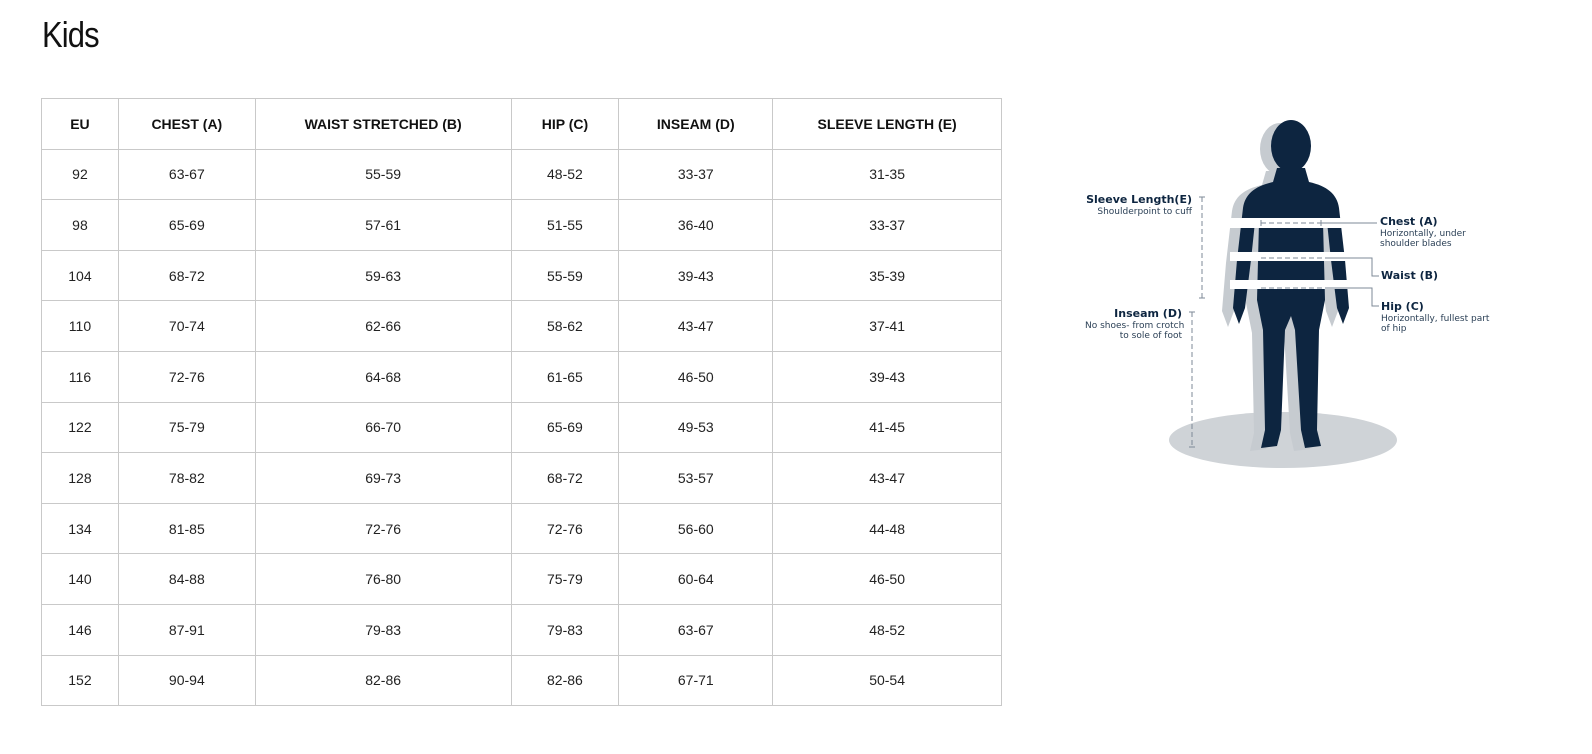 Image resolution: width=1592 pixels, height=754 pixels. Describe the element at coordinates (887, 275) in the screenshot. I see `table-cell: 35-39` at that location.